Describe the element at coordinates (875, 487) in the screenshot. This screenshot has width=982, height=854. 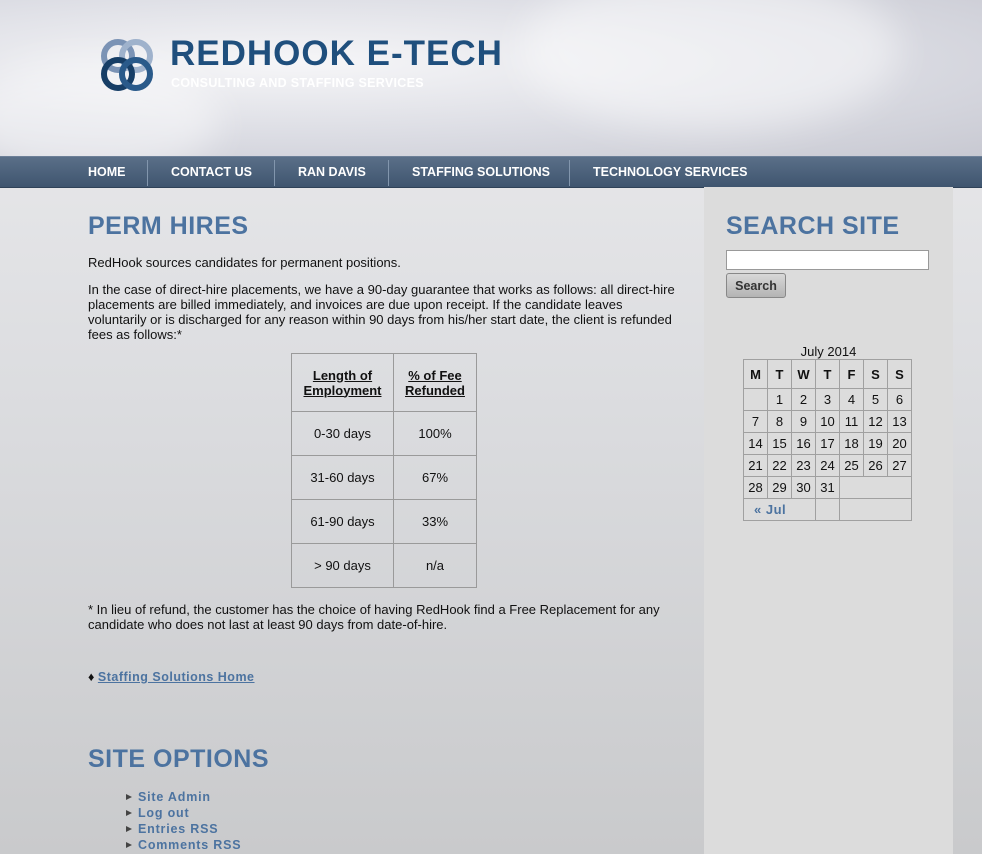
I see `calendar-pad` at that location.